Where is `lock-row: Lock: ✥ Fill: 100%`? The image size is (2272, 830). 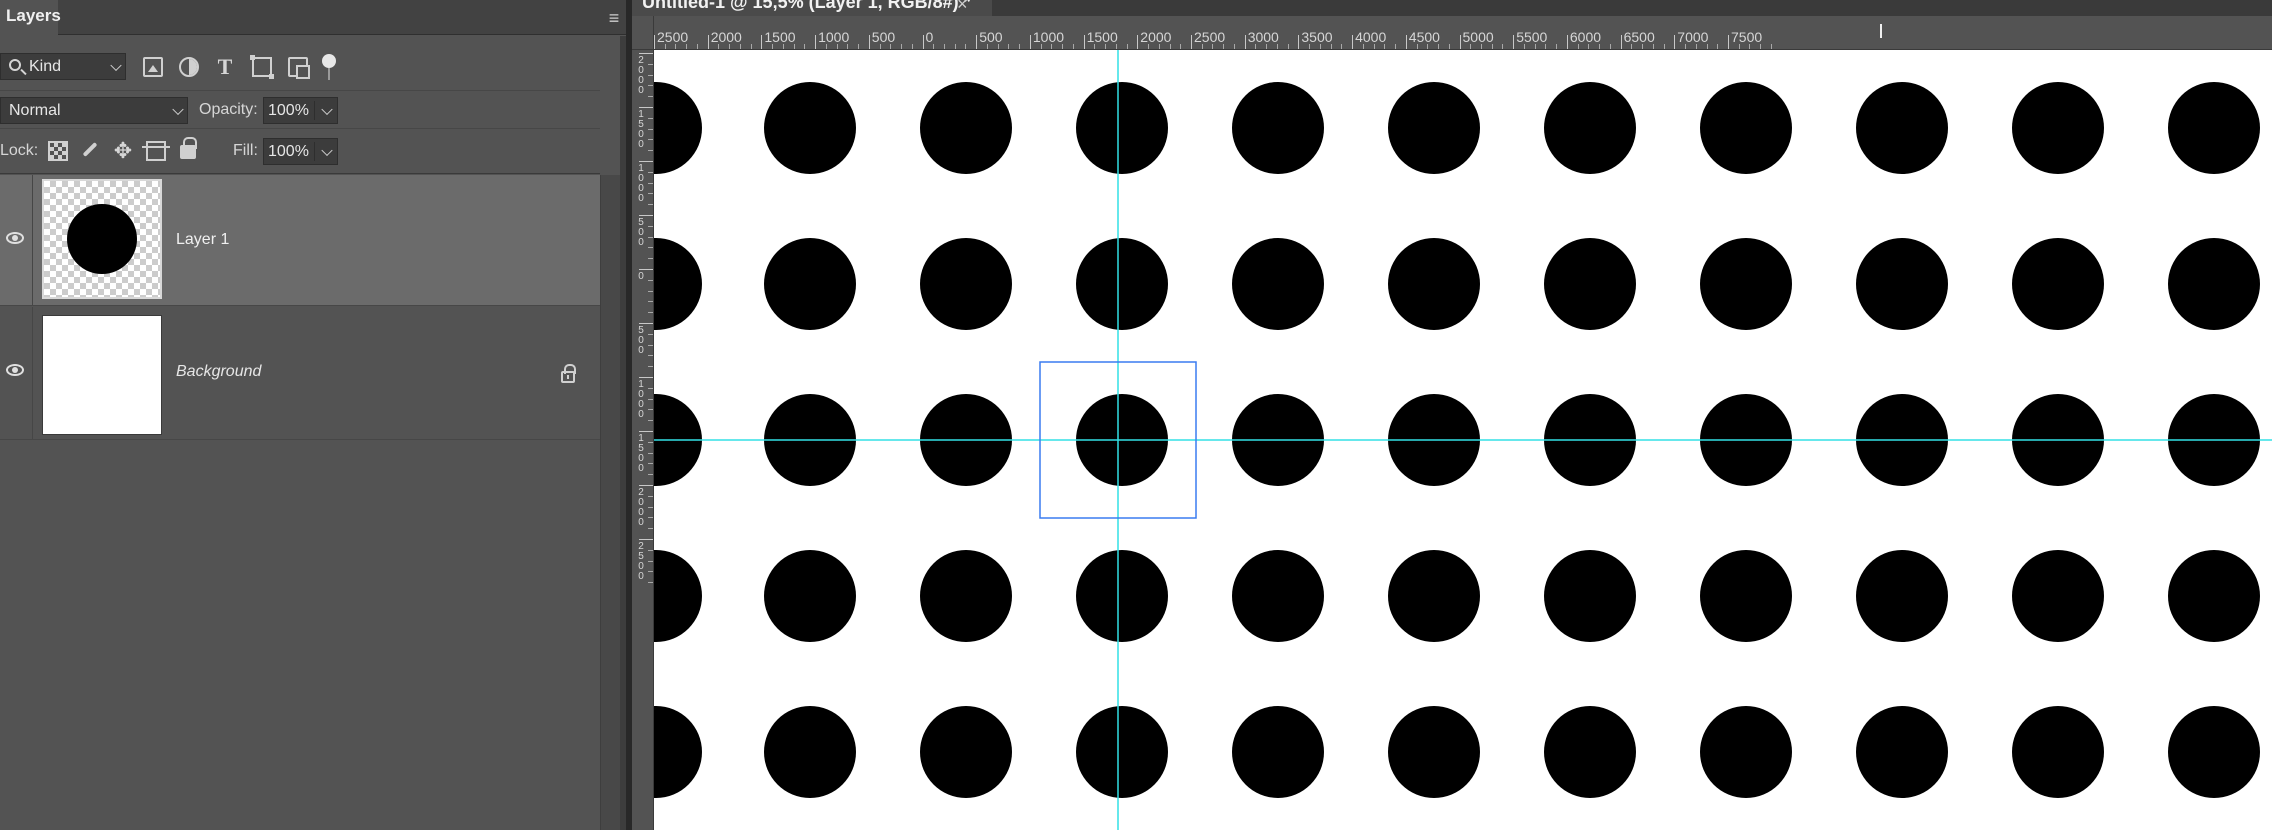 lock-row: Lock: ✥ Fill: 100% is located at coordinates (300, 151).